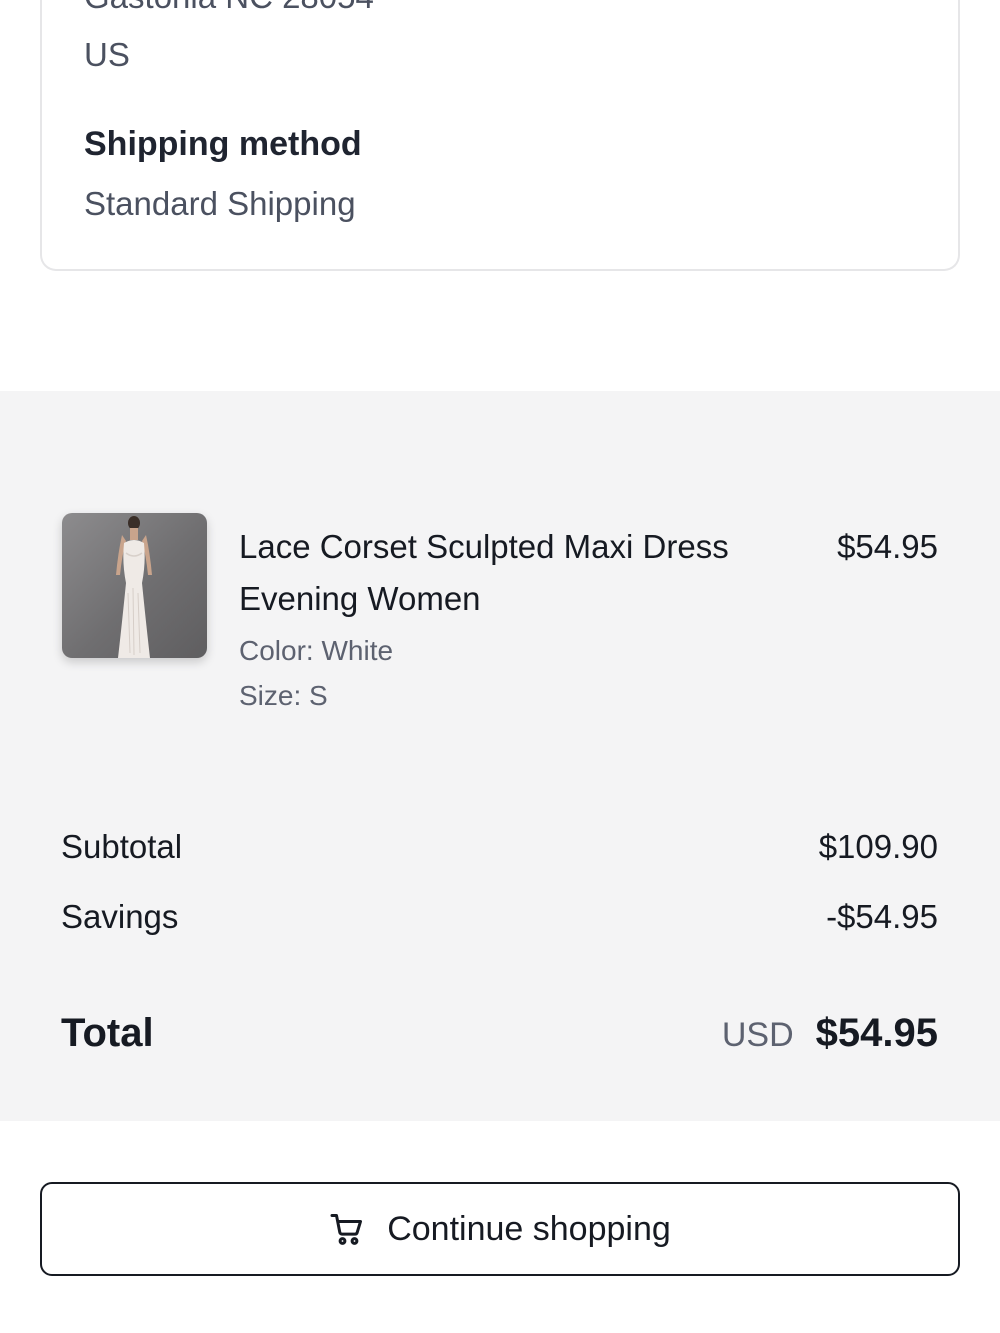  I want to click on continue-shopping-button: Continue shopping, so click(500, 1229).